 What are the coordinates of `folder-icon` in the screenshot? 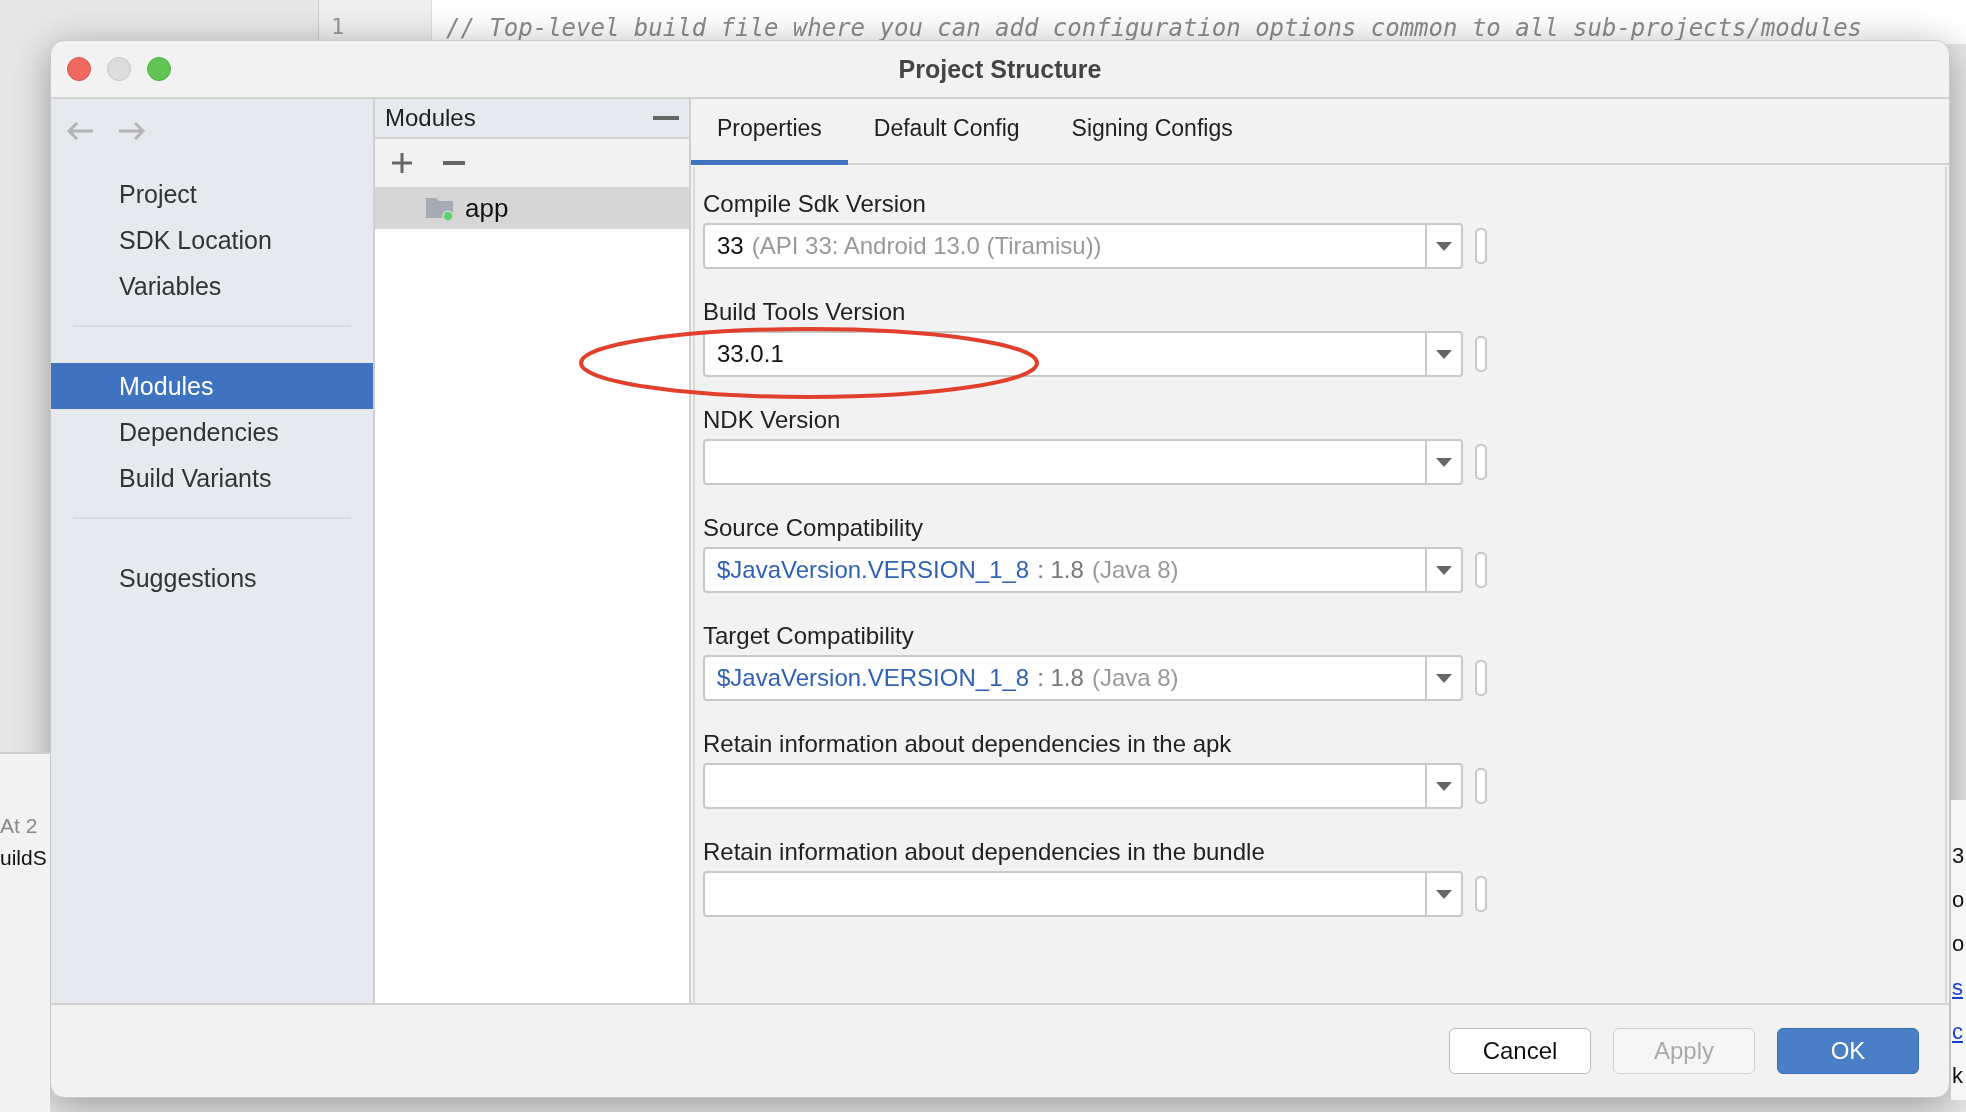 It's located at (440, 208).